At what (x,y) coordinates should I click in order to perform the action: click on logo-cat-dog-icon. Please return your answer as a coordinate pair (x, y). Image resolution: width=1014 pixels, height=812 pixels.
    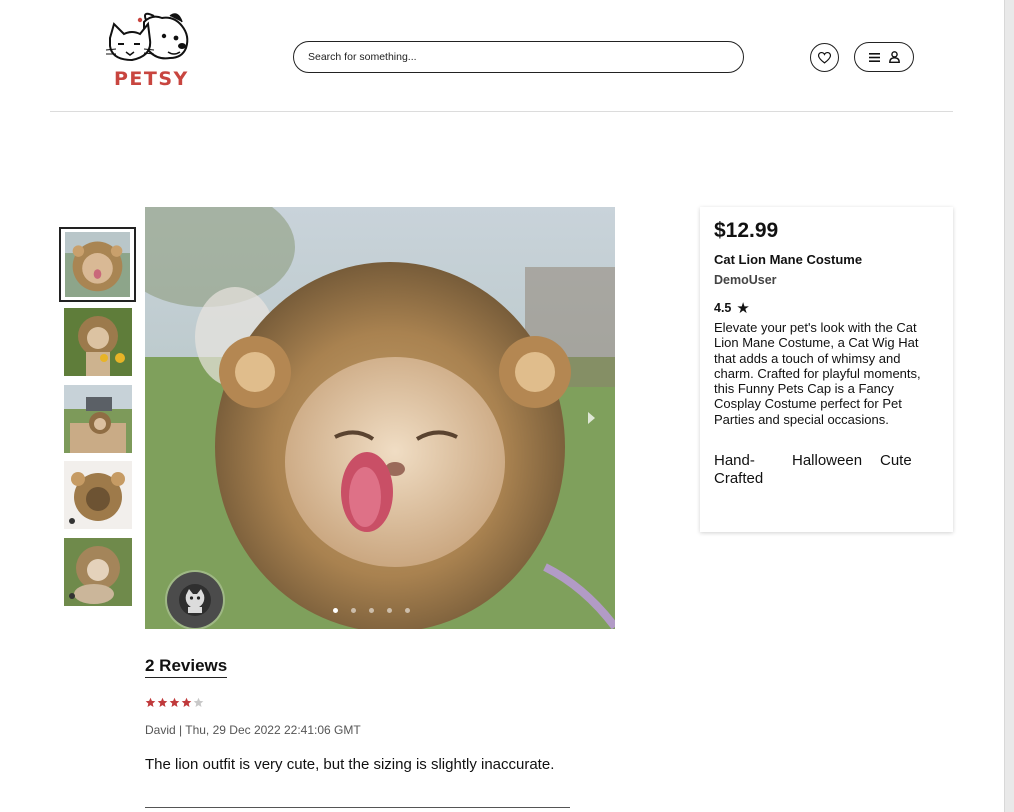
    Looking at the image, I should click on (147, 37).